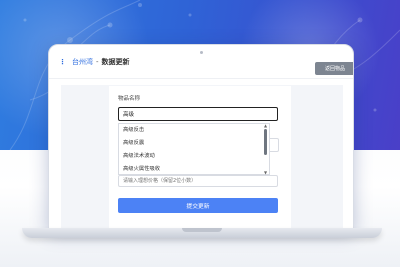 The height and width of the screenshot is (267, 400). I want to click on more-vertical-icon: ⋮, so click(62, 62).